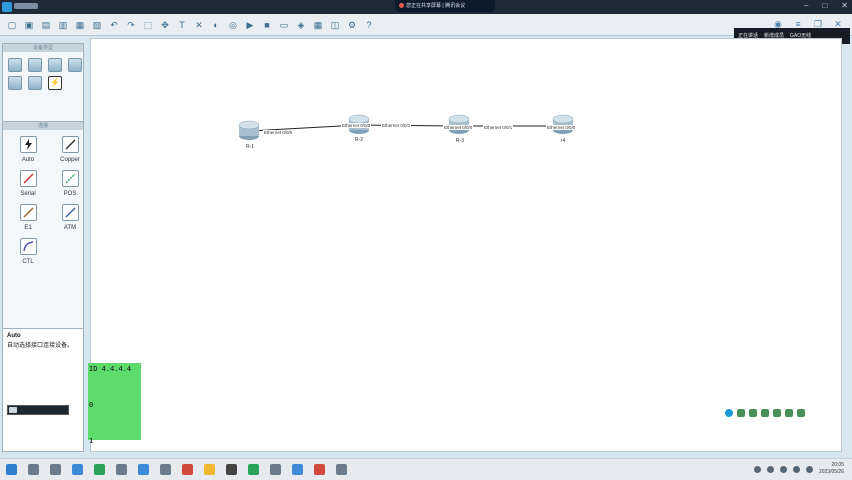  I want to click on capture-icon: ◈, so click(301, 25).